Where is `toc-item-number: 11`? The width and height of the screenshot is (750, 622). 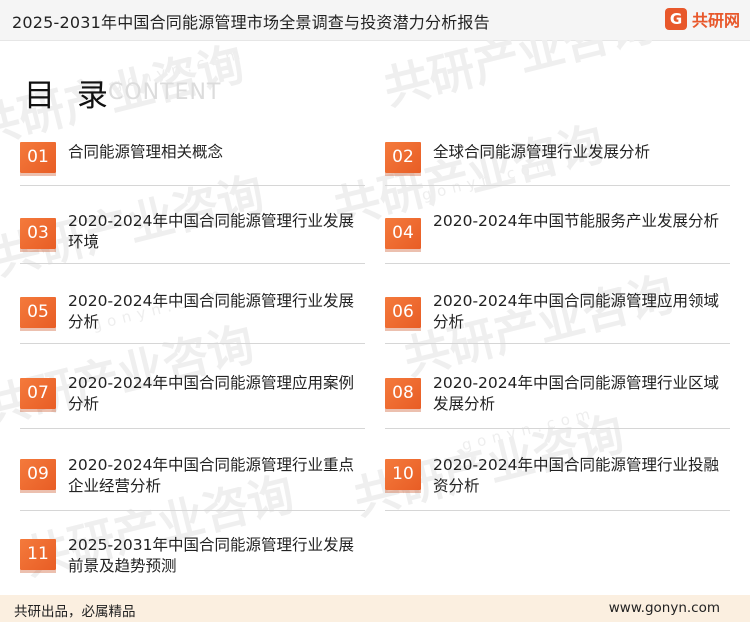 toc-item-number: 11 is located at coordinates (38, 556).